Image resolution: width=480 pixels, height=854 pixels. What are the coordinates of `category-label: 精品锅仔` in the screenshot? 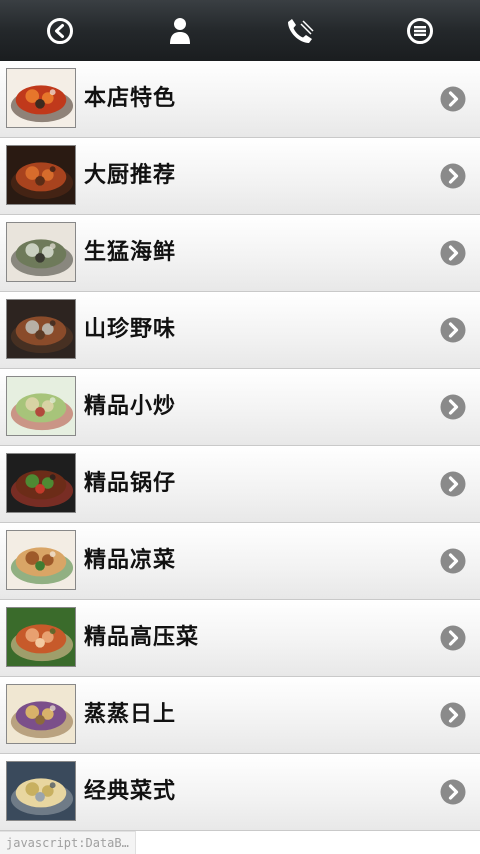 It's located at (130, 483).